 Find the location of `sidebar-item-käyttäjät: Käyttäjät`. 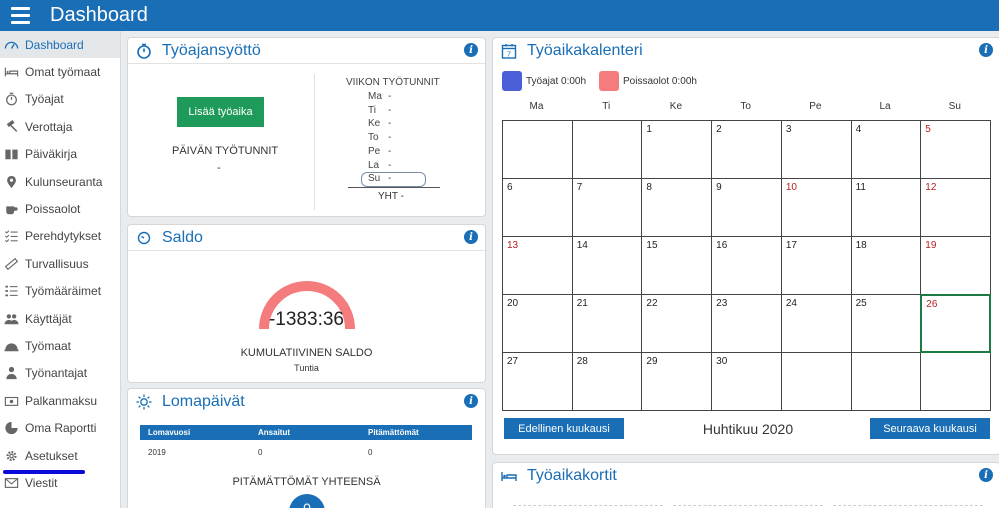

sidebar-item-käyttäjät: Käyttäjät is located at coordinates (60, 318).